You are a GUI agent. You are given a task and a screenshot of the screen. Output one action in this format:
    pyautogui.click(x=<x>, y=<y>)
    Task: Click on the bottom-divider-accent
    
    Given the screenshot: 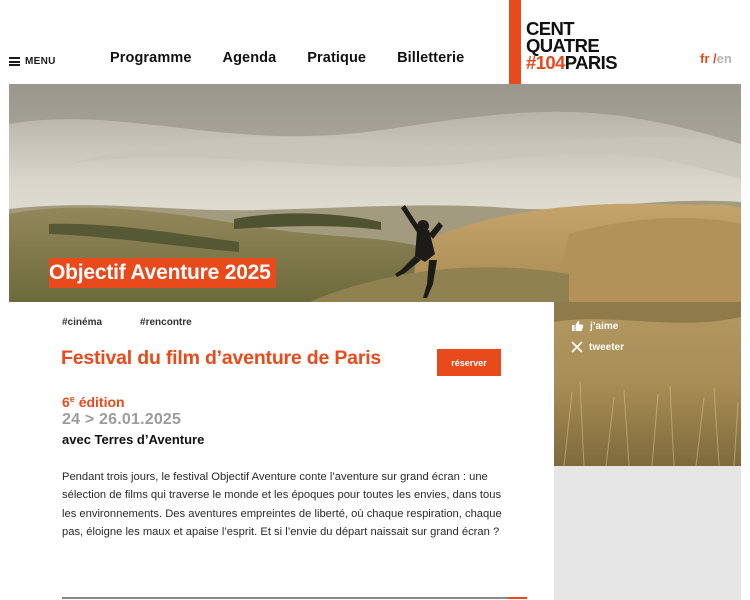 What is the action you would take?
    pyautogui.click(x=517, y=598)
    